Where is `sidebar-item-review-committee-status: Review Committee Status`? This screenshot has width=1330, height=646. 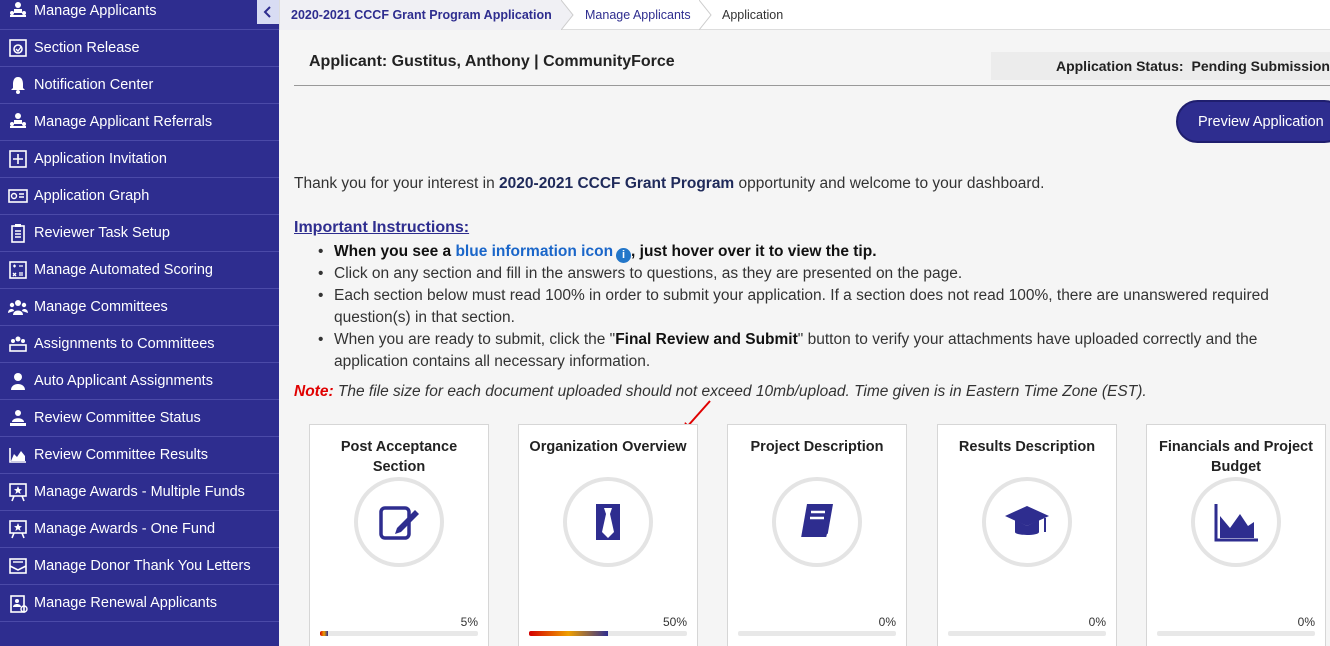 sidebar-item-review-committee-status: Review Committee Status is located at coordinates (139, 418).